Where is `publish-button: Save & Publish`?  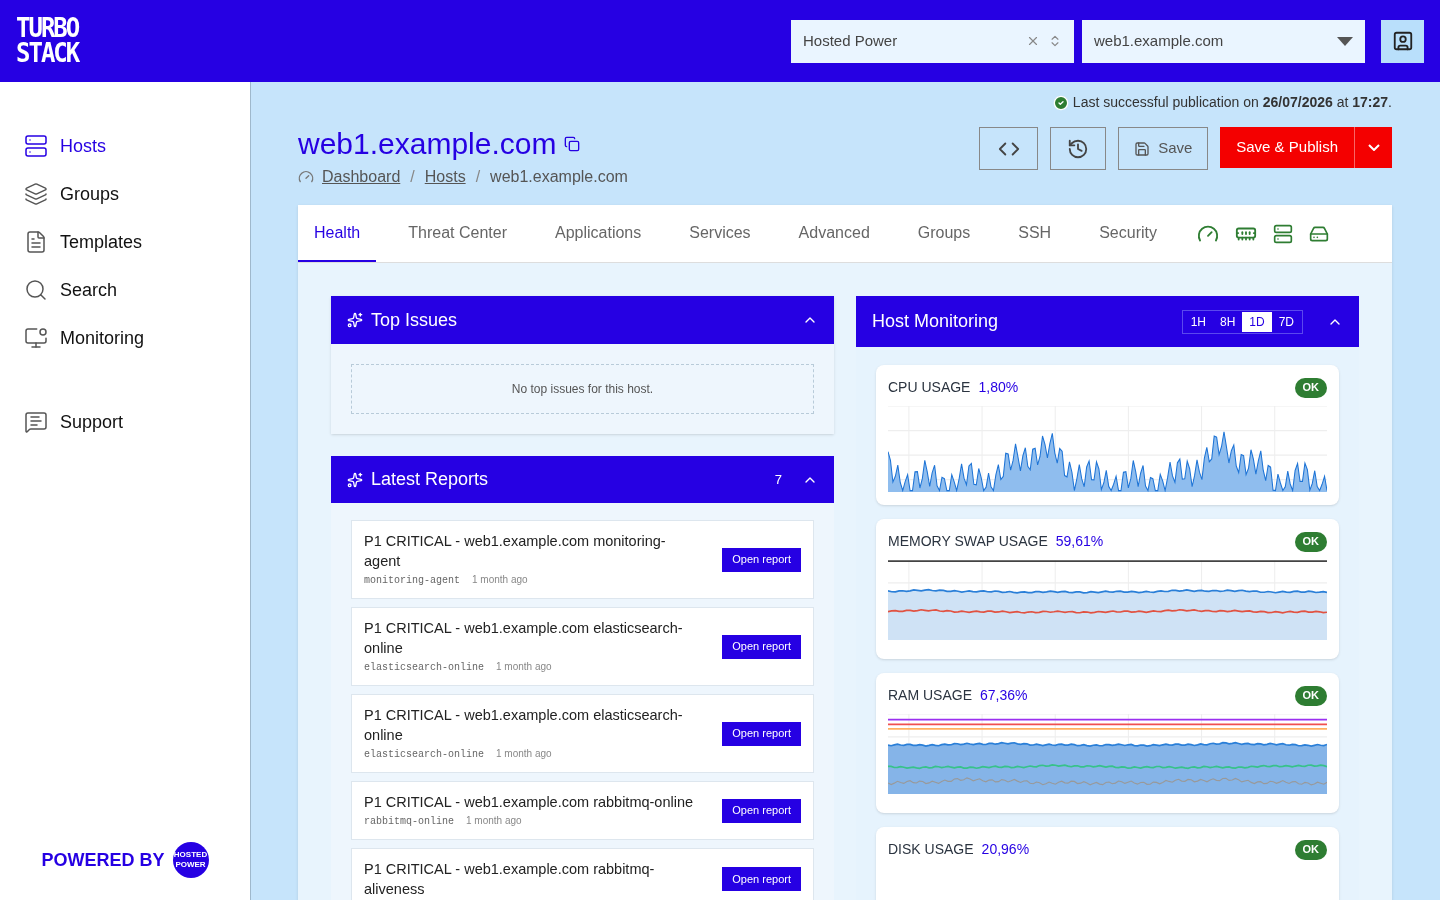
publish-button: Save & Publish is located at coordinates (1287, 147).